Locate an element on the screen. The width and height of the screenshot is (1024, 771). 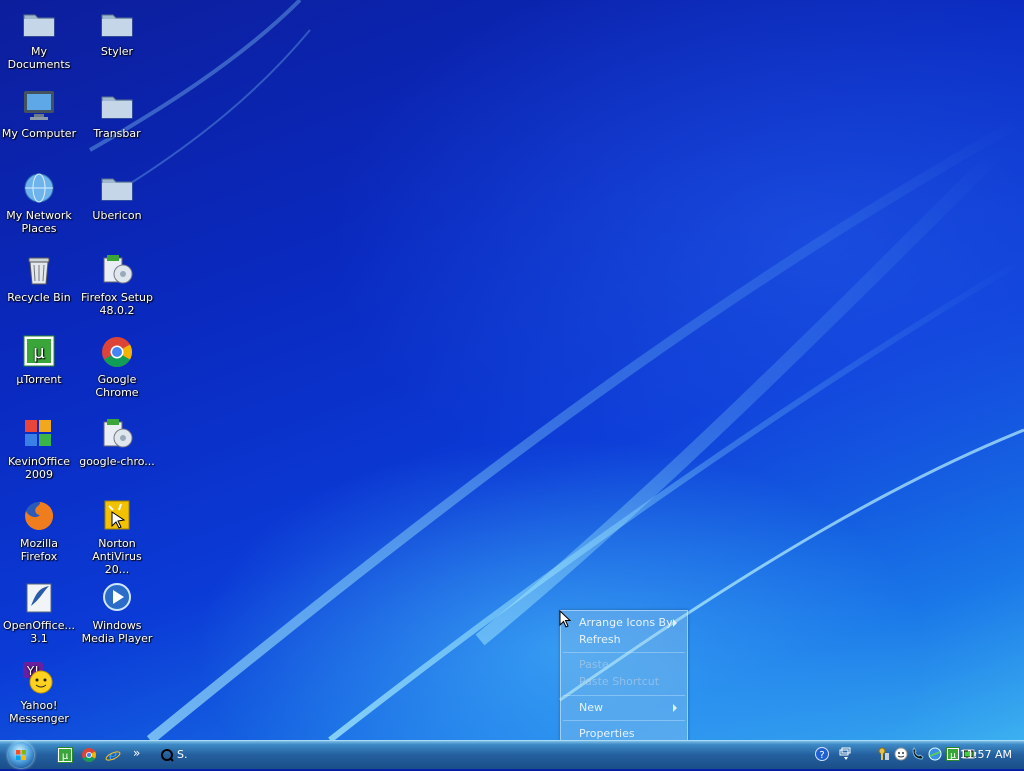
utorrent-icon: µ is located at coordinates (39, 351).